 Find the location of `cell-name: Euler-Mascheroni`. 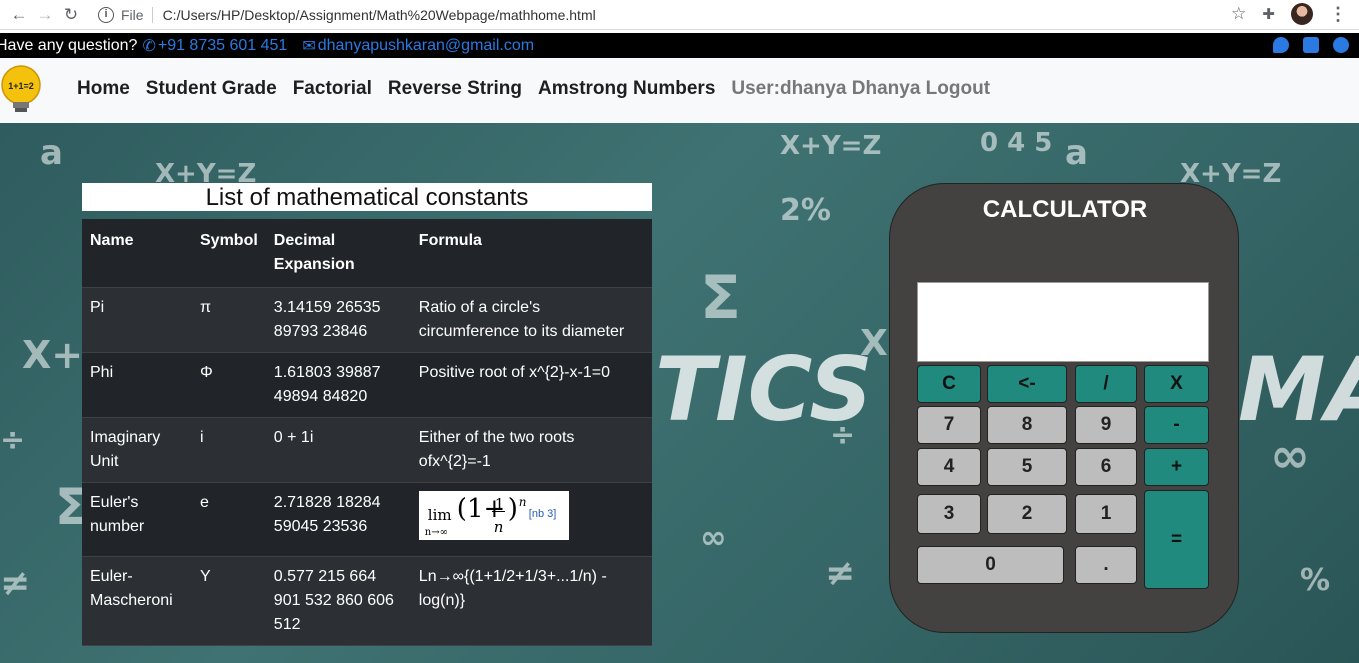

cell-name: Euler-Mascheroni is located at coordinates (137, 601).